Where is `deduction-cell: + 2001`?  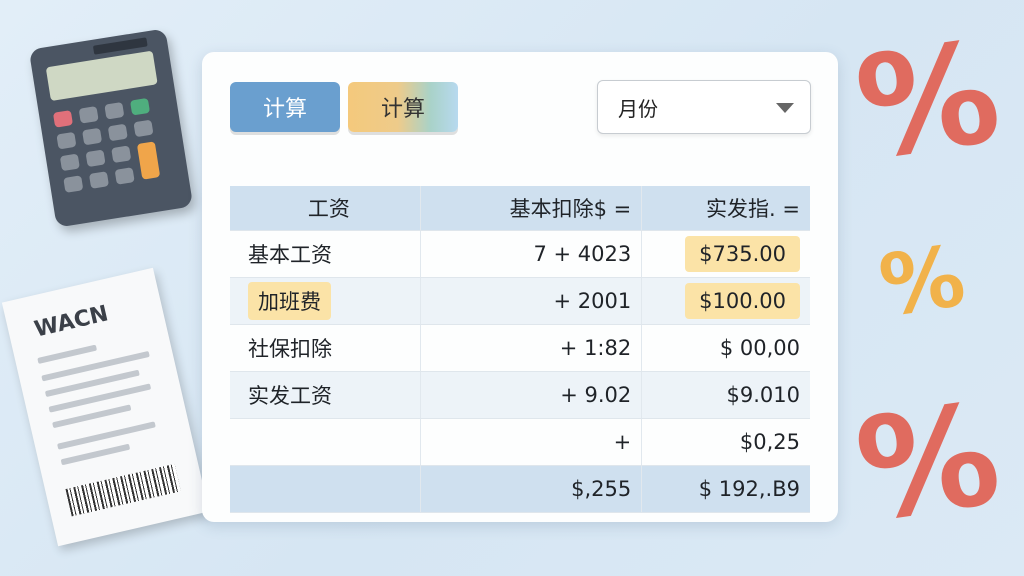 deduction-cell: + 2001 is located at coordinates (530, 301).